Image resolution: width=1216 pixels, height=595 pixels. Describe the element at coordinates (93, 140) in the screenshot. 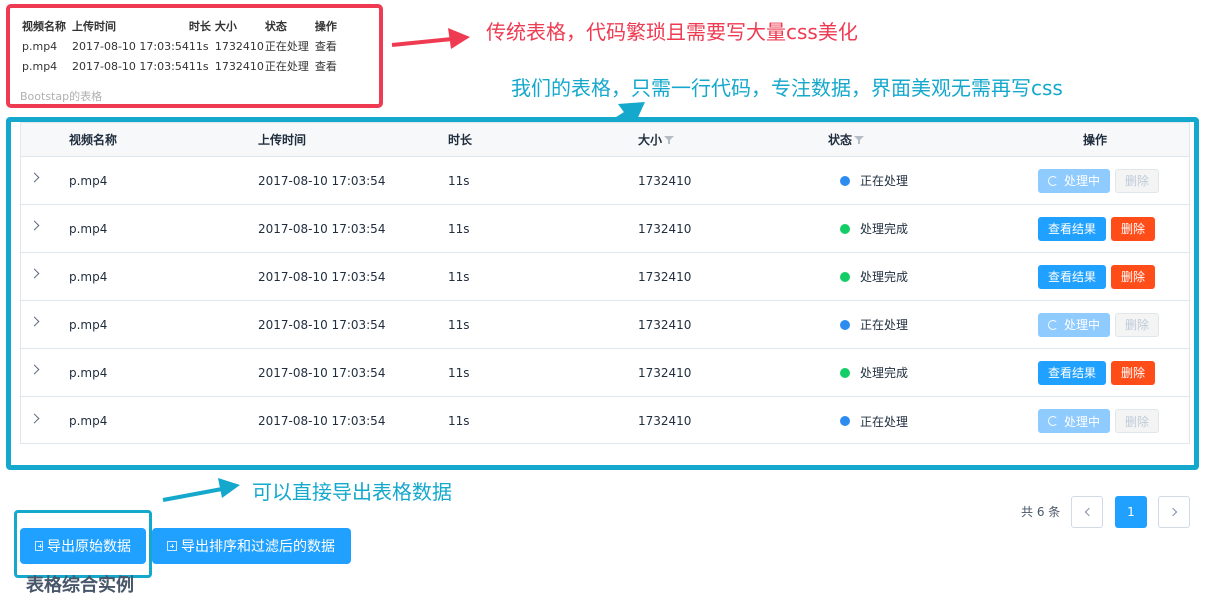

I see `th-name: 视频名称` at that location.